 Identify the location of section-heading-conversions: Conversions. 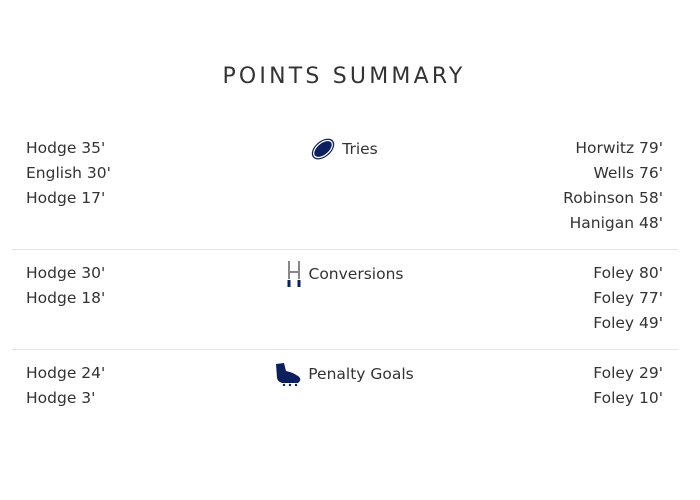
(344, 273).